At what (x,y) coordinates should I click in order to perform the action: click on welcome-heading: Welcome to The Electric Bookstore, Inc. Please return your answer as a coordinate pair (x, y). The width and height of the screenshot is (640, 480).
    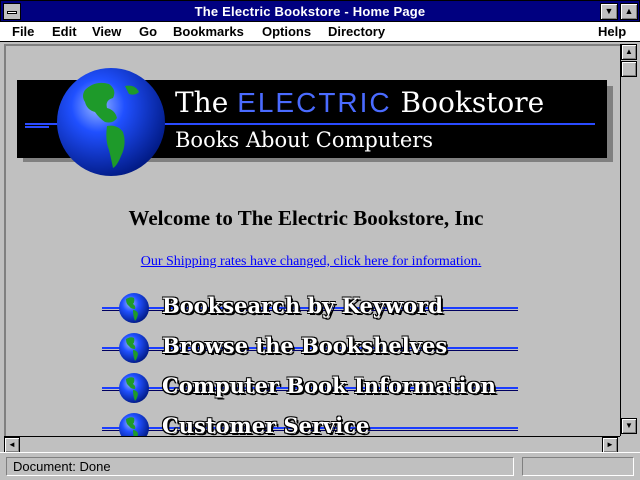
    Looking at the image, I should click on (306, 218).